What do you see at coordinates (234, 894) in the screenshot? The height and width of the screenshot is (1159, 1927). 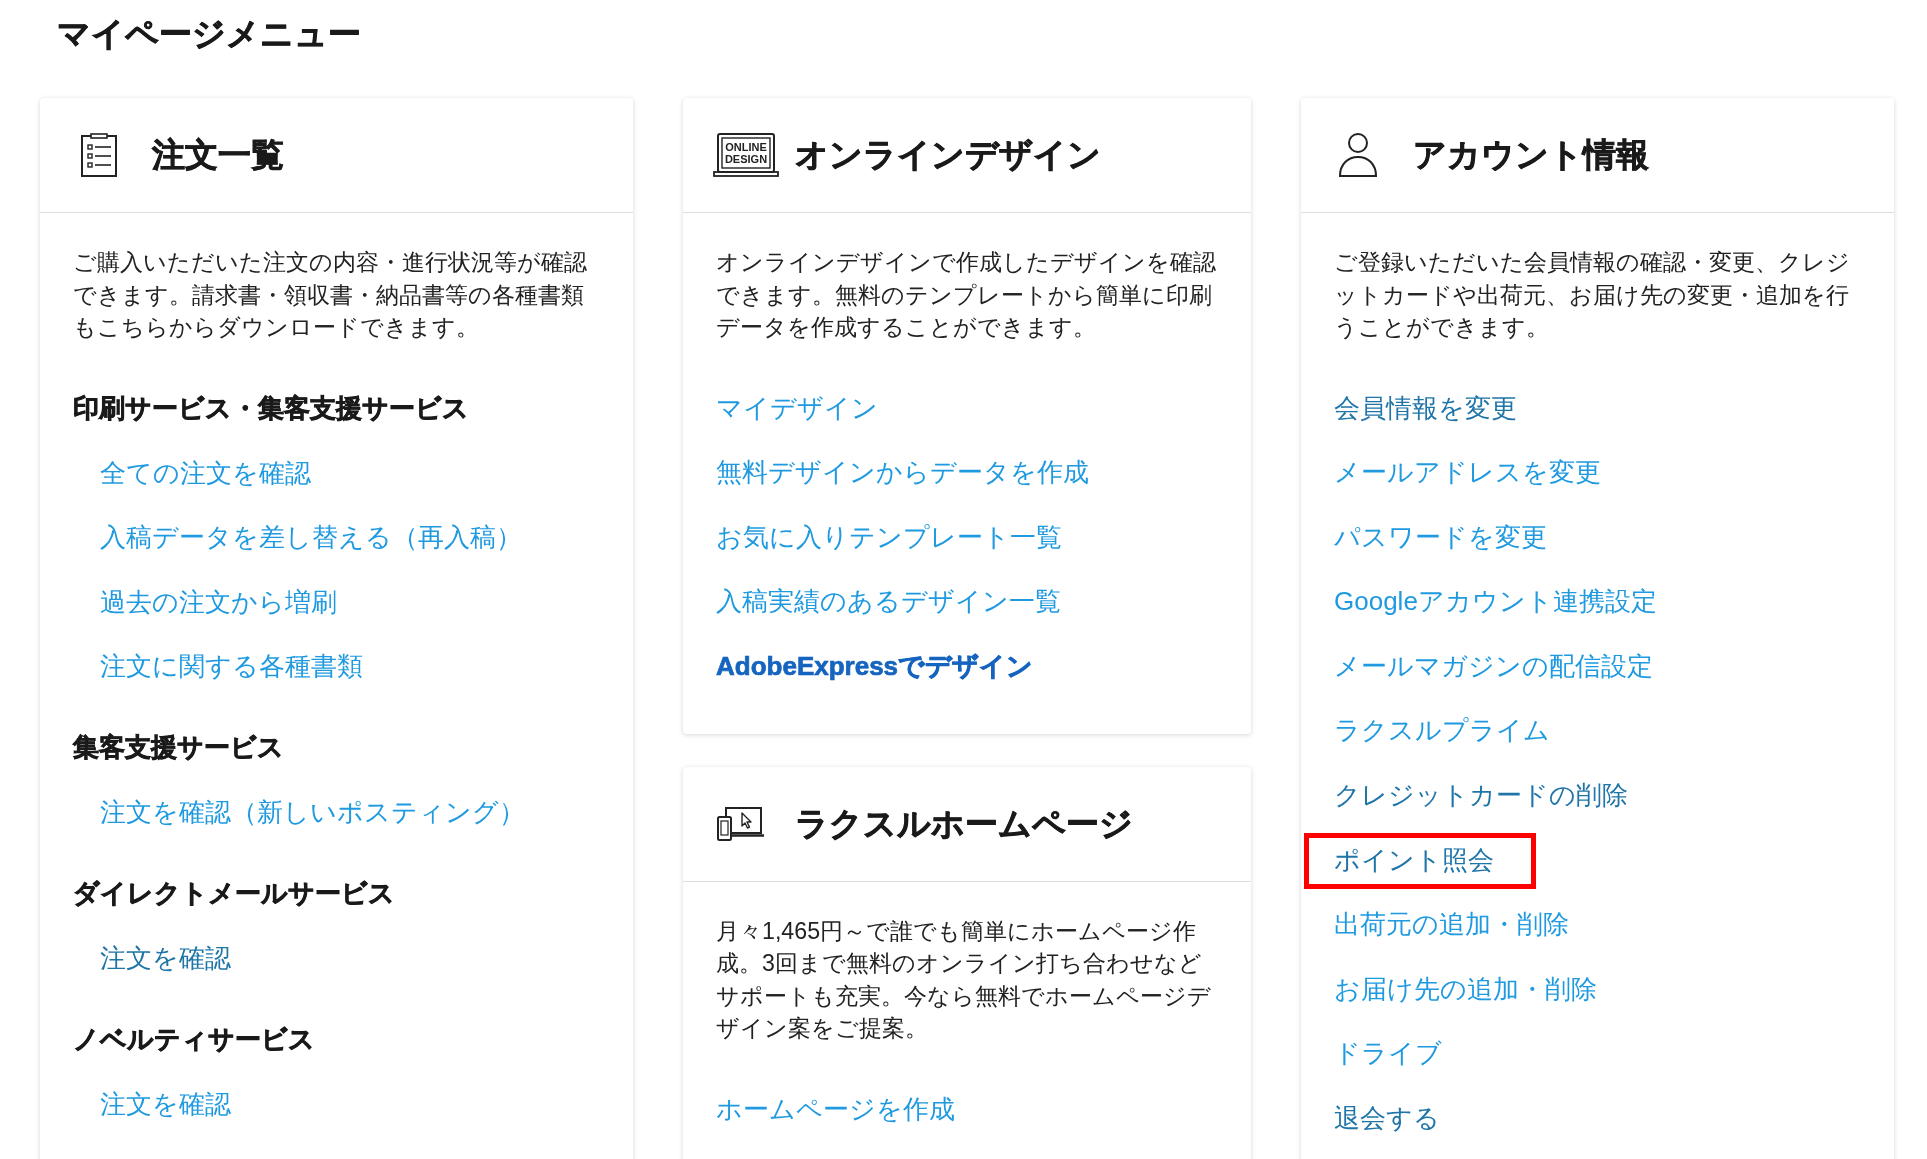 I see `section-heading: ダイレクトメールサービス` at bounding box center [234, 894].